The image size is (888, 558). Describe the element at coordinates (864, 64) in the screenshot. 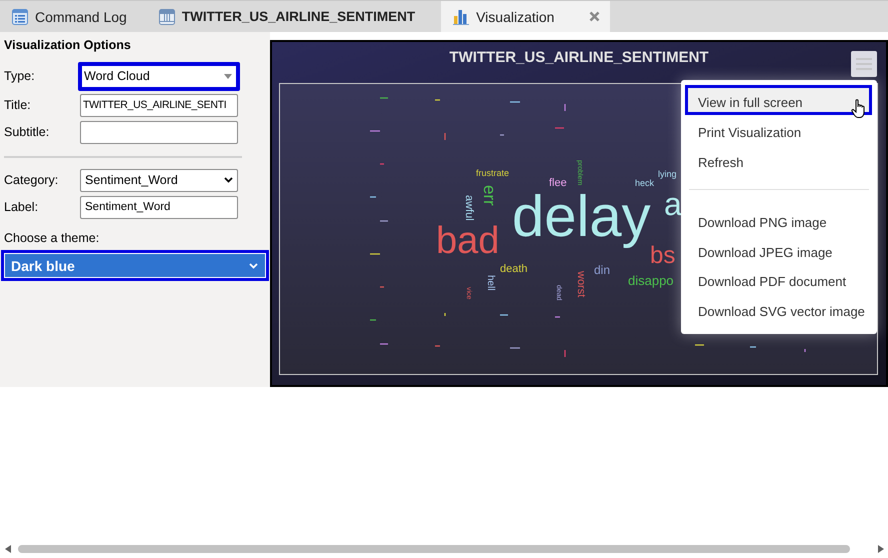

I see `menu-icon` at that location.